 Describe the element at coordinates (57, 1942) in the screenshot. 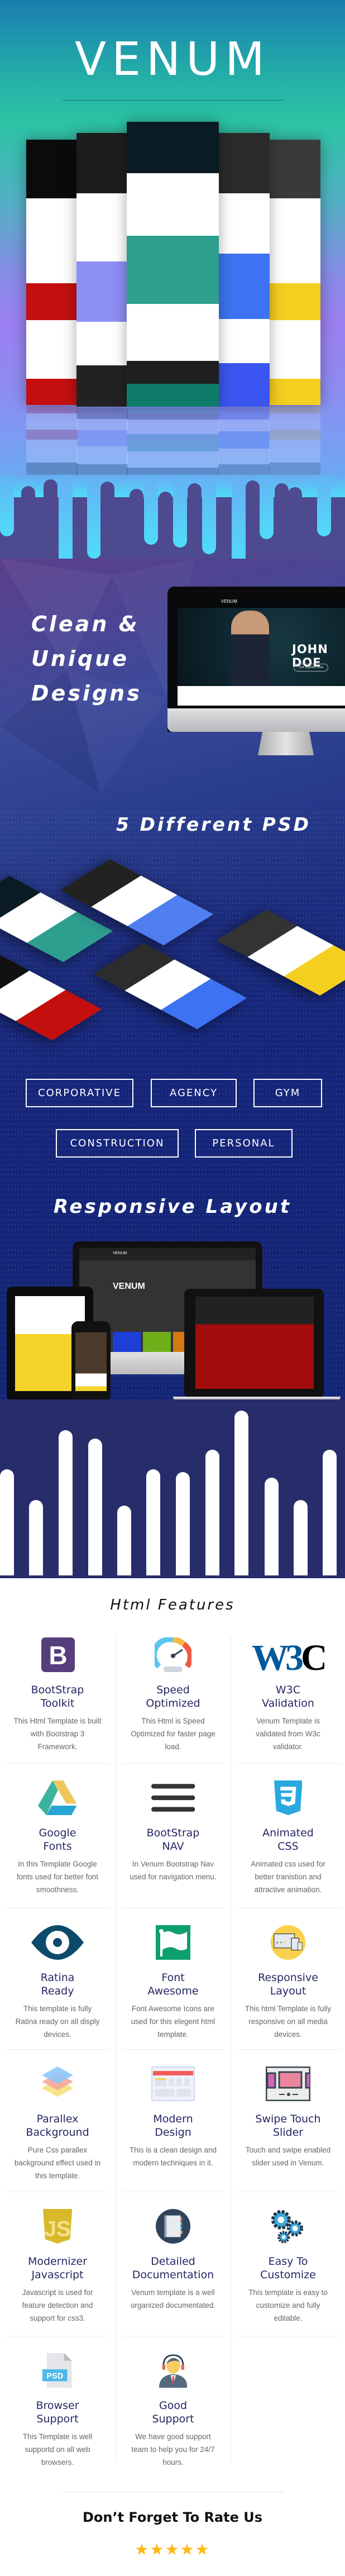

I see `eye-icon` at that location.